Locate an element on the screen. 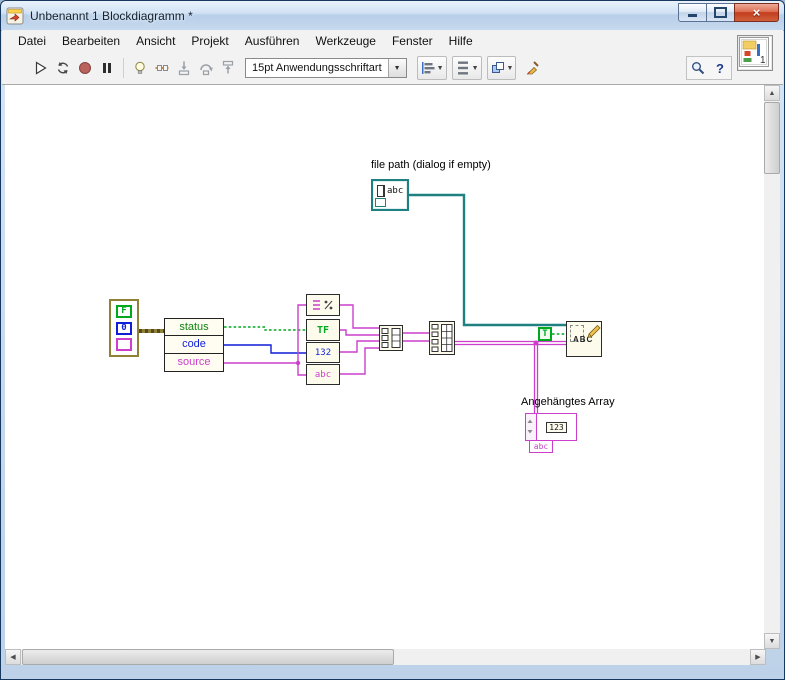  scroll-up-button: ▲ is located at coordinates (772, 93).